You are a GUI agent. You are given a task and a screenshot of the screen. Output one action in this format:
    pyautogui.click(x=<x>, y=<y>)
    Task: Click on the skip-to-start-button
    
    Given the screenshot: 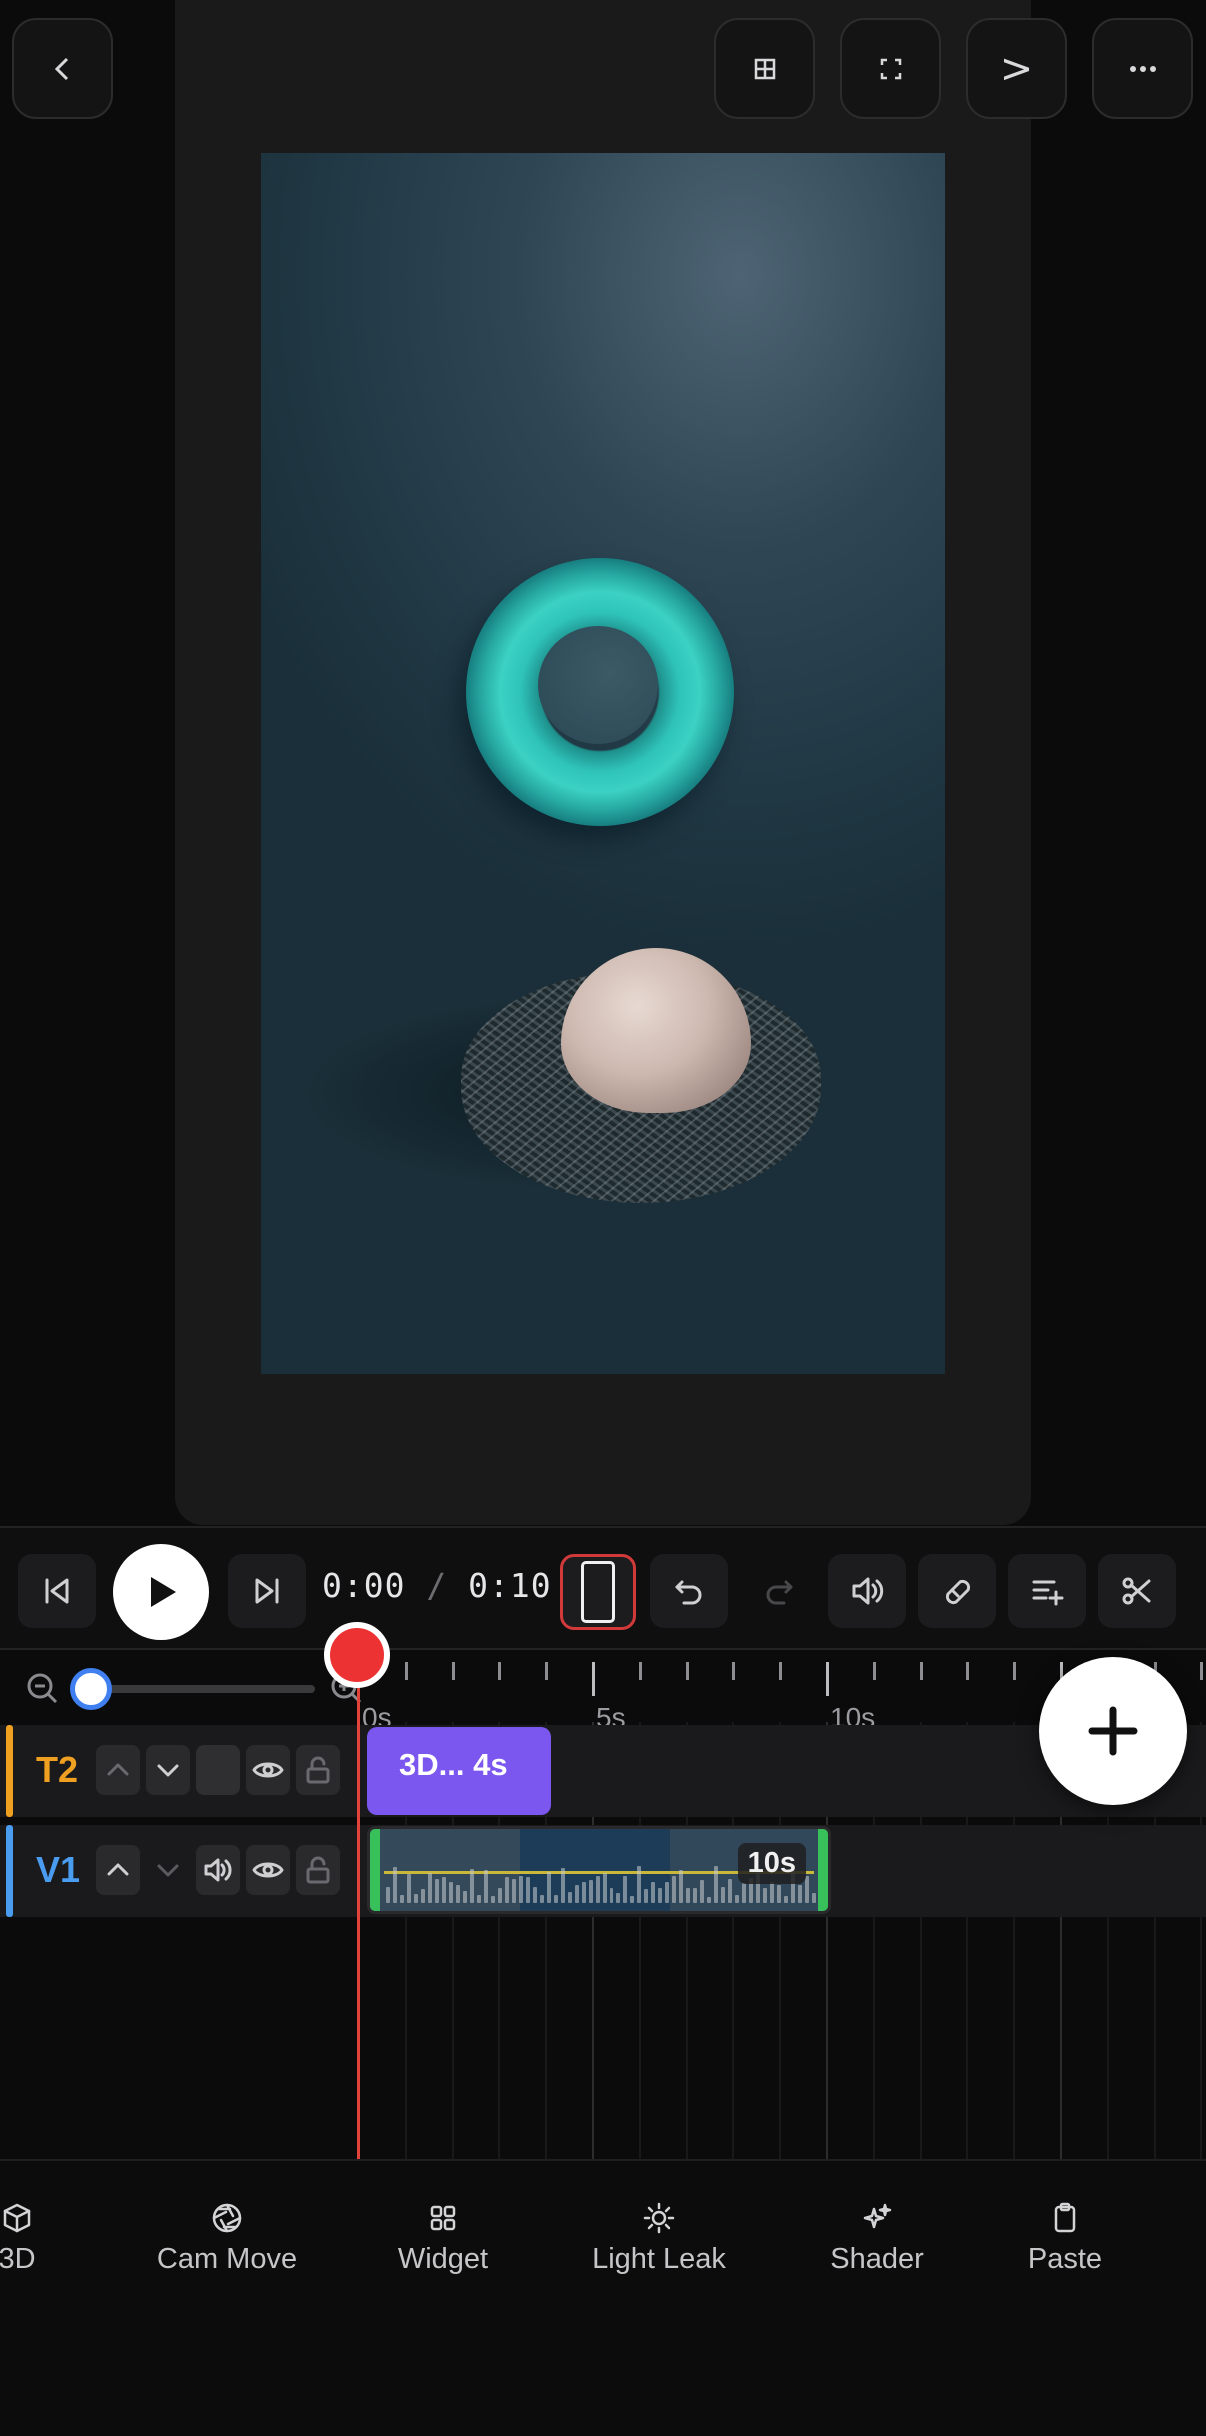 What is the action you would take?
    pyautogui.click(x=57, y=1591)
    